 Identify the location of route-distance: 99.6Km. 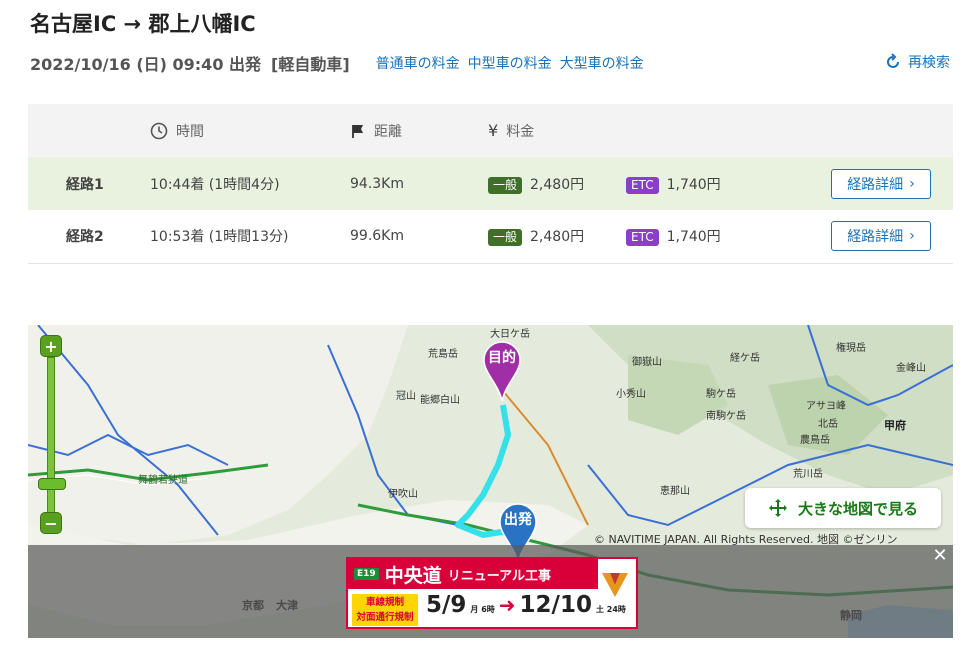
(419, 237).